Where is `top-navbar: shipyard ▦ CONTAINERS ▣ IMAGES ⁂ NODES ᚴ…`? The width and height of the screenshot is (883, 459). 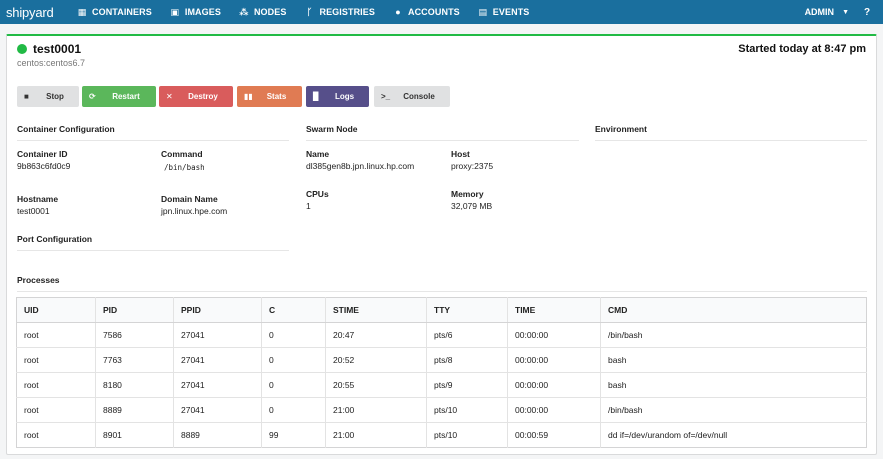 top-navbar: shipyard ▦ CONTAINERS ▣ IMAGES ⁂ NODES ᚴ… is located at coordinates (441, 12).